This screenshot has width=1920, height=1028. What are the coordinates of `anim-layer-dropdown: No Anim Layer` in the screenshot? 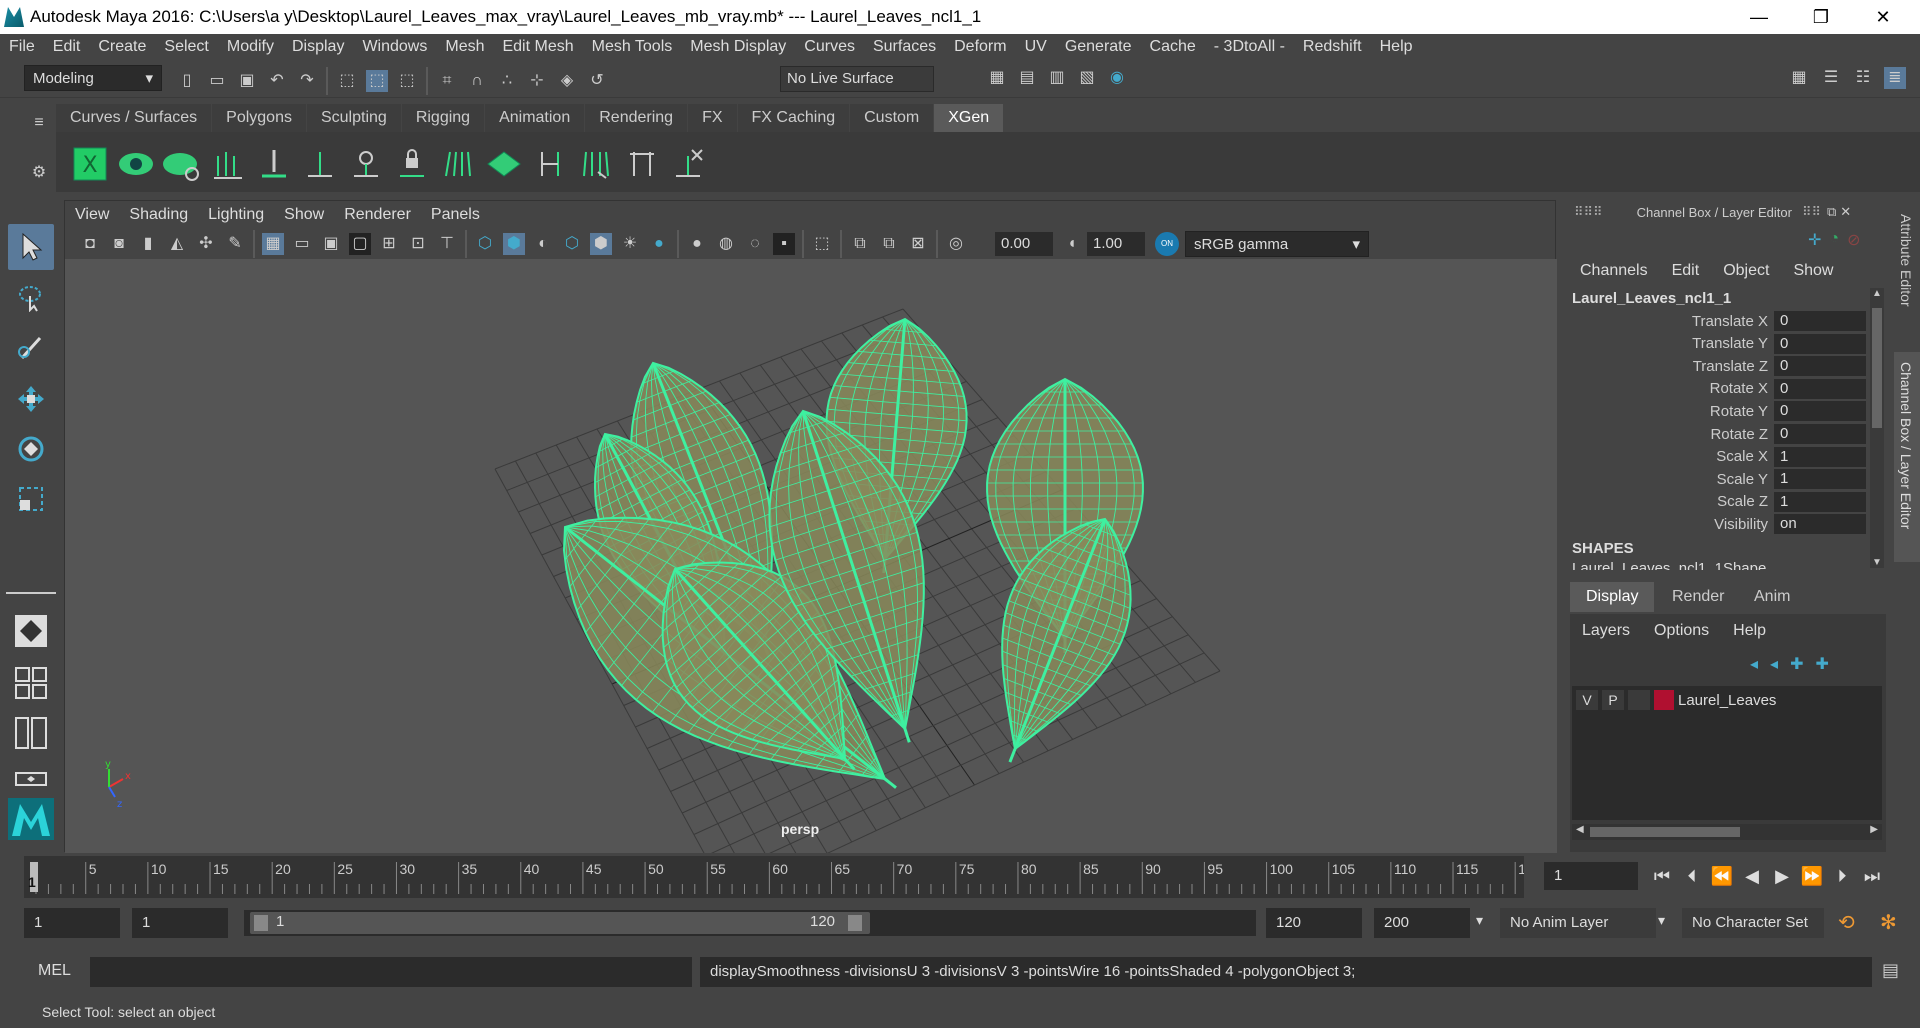 It's located at (1578, 923).